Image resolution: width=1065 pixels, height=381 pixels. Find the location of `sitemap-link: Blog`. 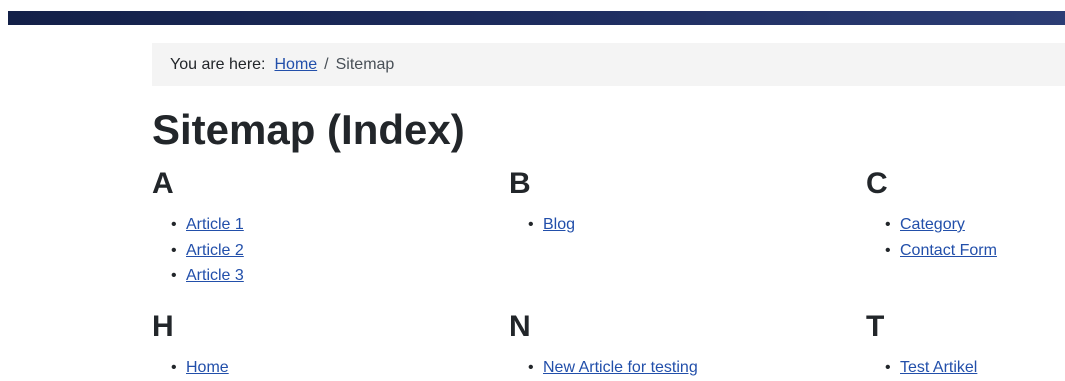

sitemap-link: Blog is located at coordinates (559, 224).